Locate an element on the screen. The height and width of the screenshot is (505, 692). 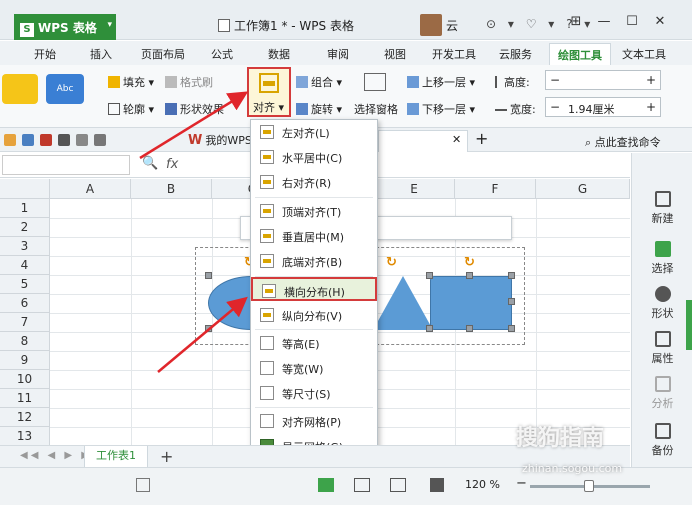
arrow-to-distribute-item is located at coordinates (202, 334).